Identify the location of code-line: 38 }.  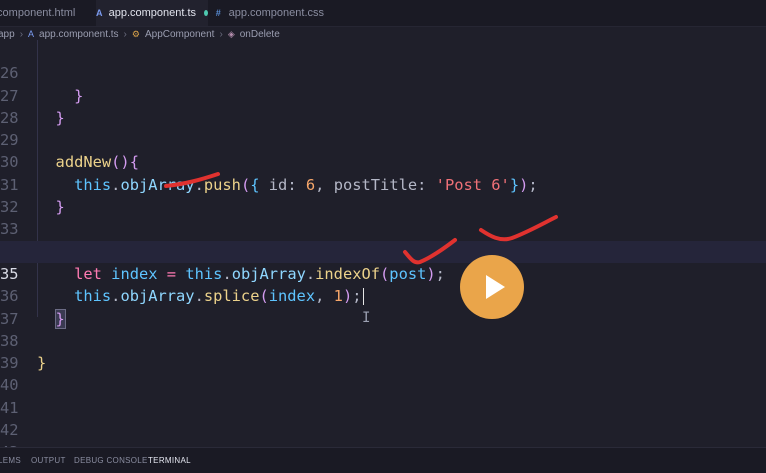
(383, 340).